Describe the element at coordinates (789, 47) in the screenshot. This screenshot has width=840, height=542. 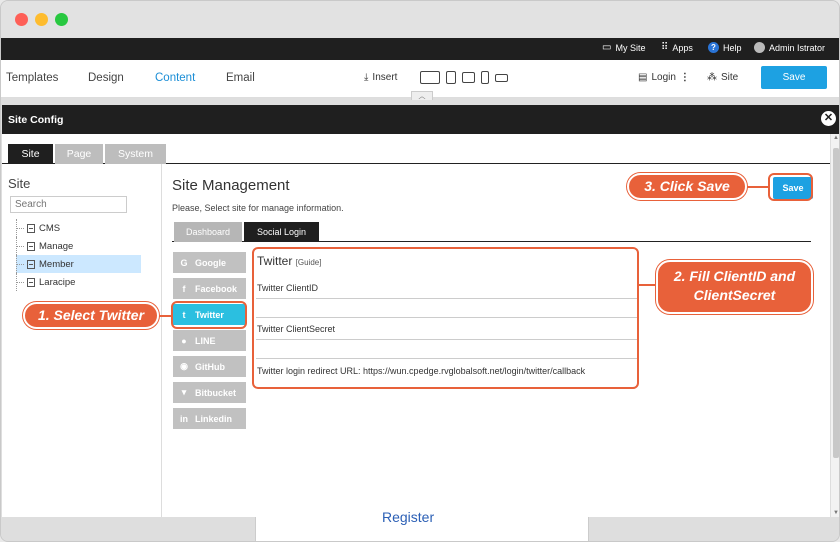
I see `user-menu: Admin Istrator` at that location.